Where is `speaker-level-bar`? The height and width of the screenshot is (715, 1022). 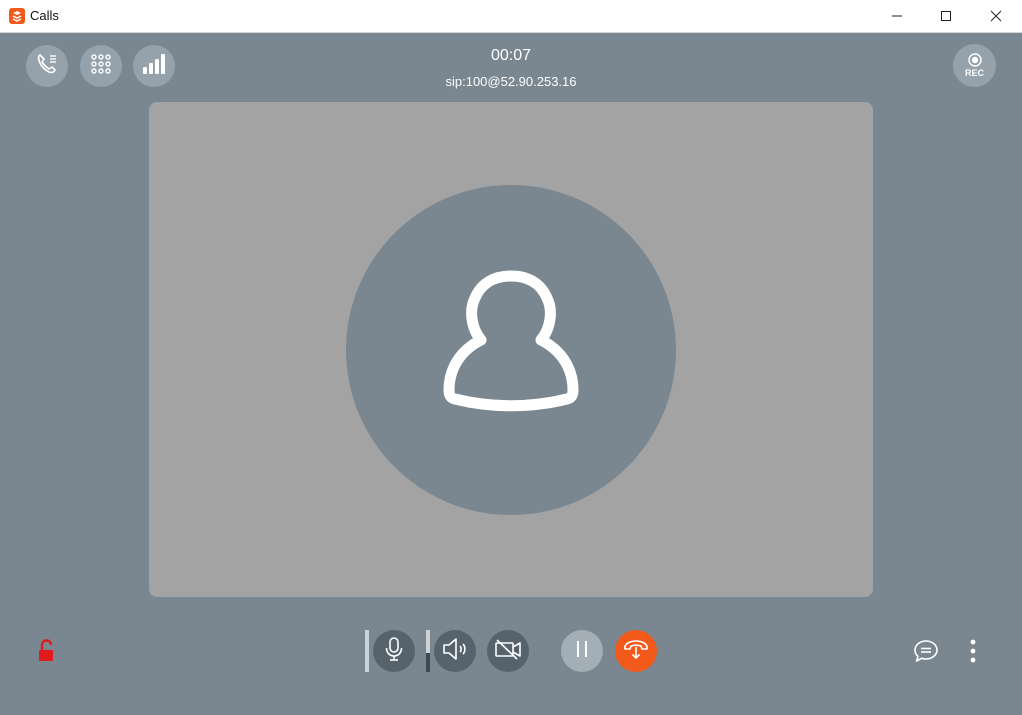
speaker-level-bar is located at coordinates (428, 651).